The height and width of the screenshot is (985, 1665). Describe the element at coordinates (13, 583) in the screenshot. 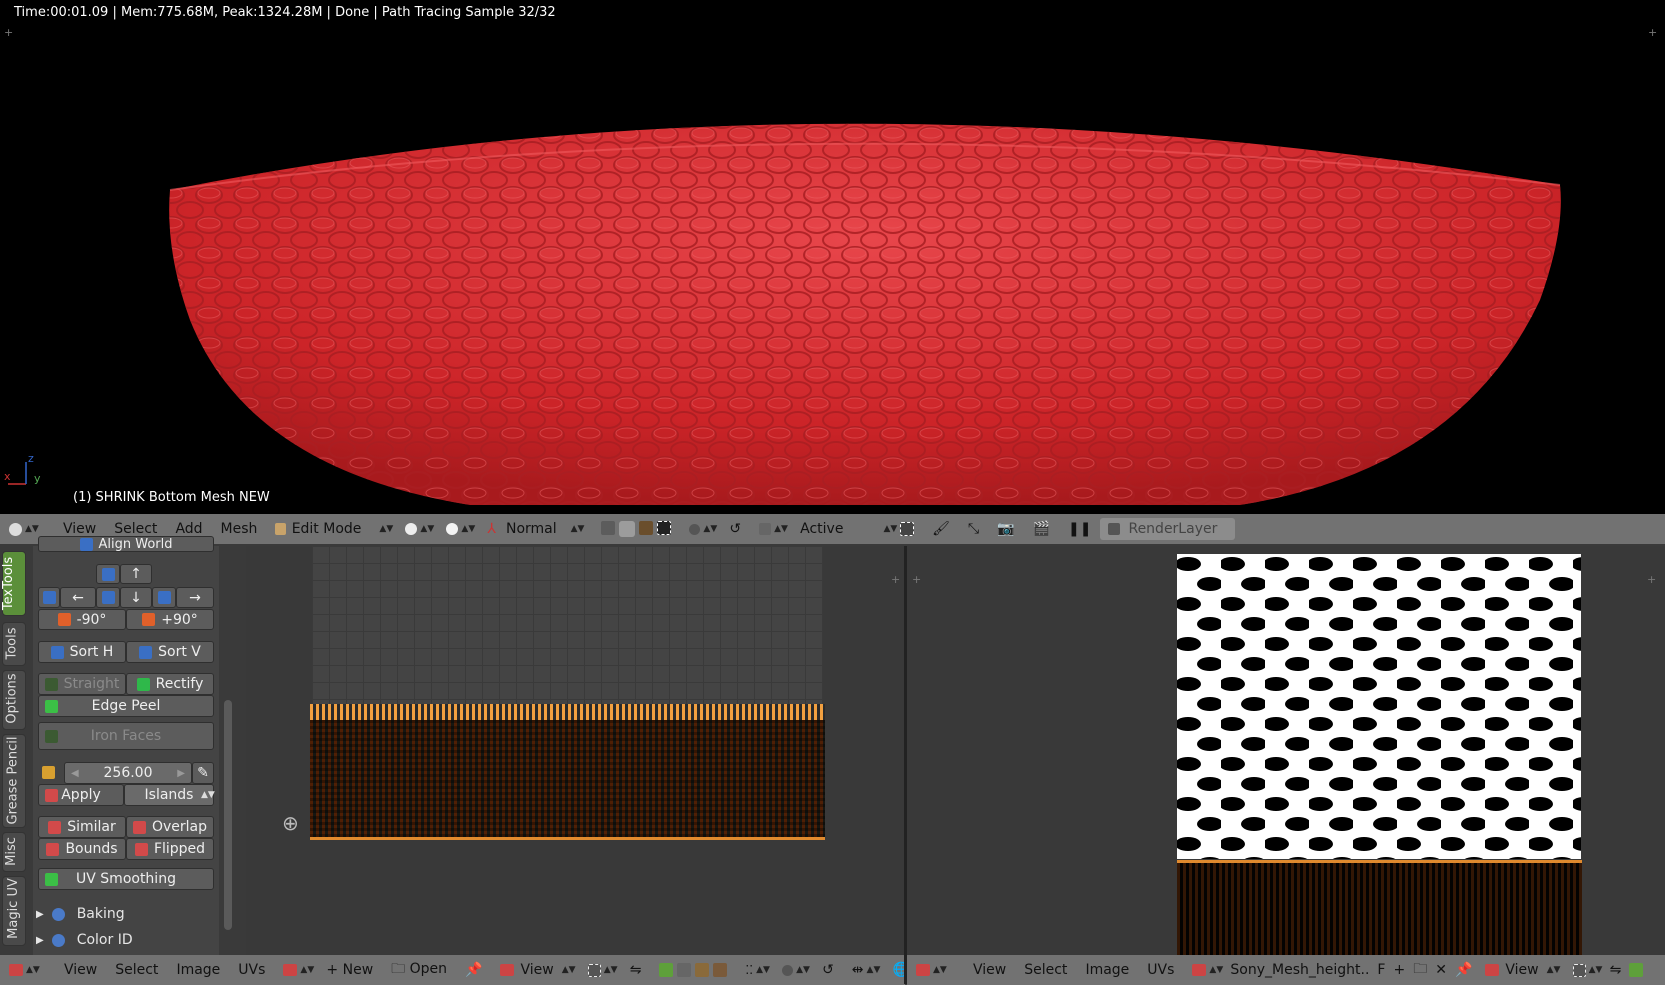

I see `tab-textools: TexTools` at that location.